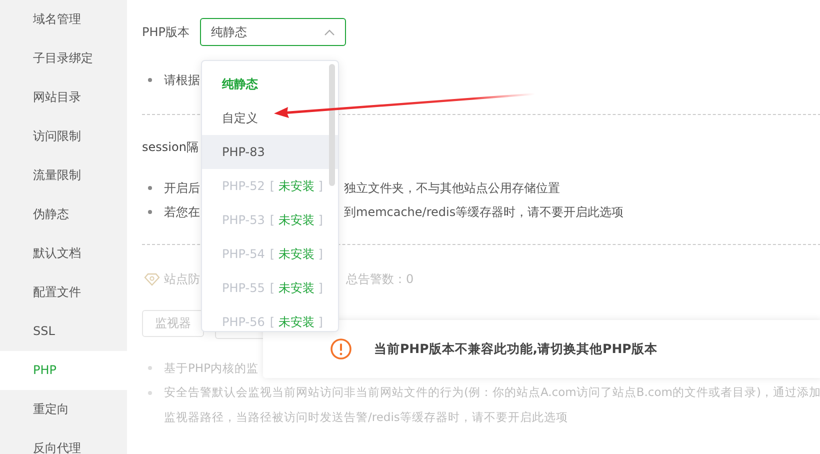 Image resolution: width=820 pixels, height=454 pixels. What do you see at coordinates (273, 32) in the screenshot?
I see `version-select: 纯静态` at bounding box center [273, 32].